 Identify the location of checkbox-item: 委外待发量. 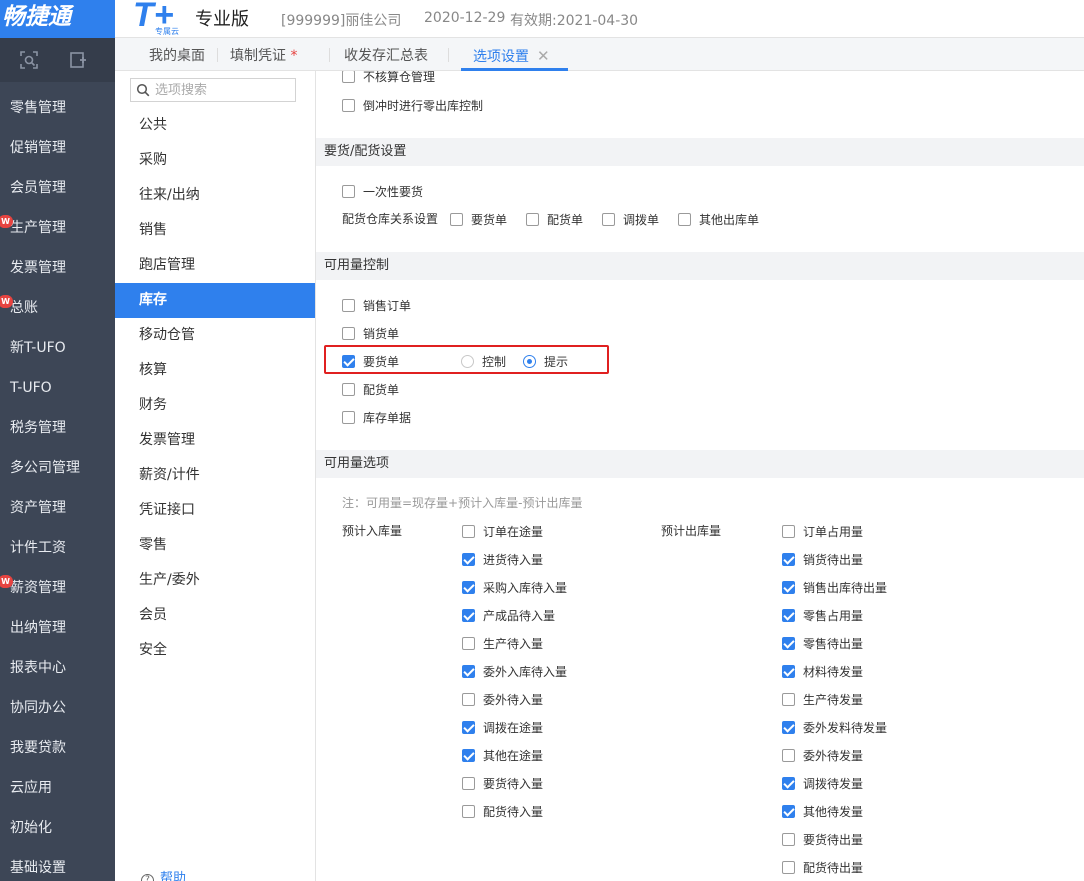
(822, 755).